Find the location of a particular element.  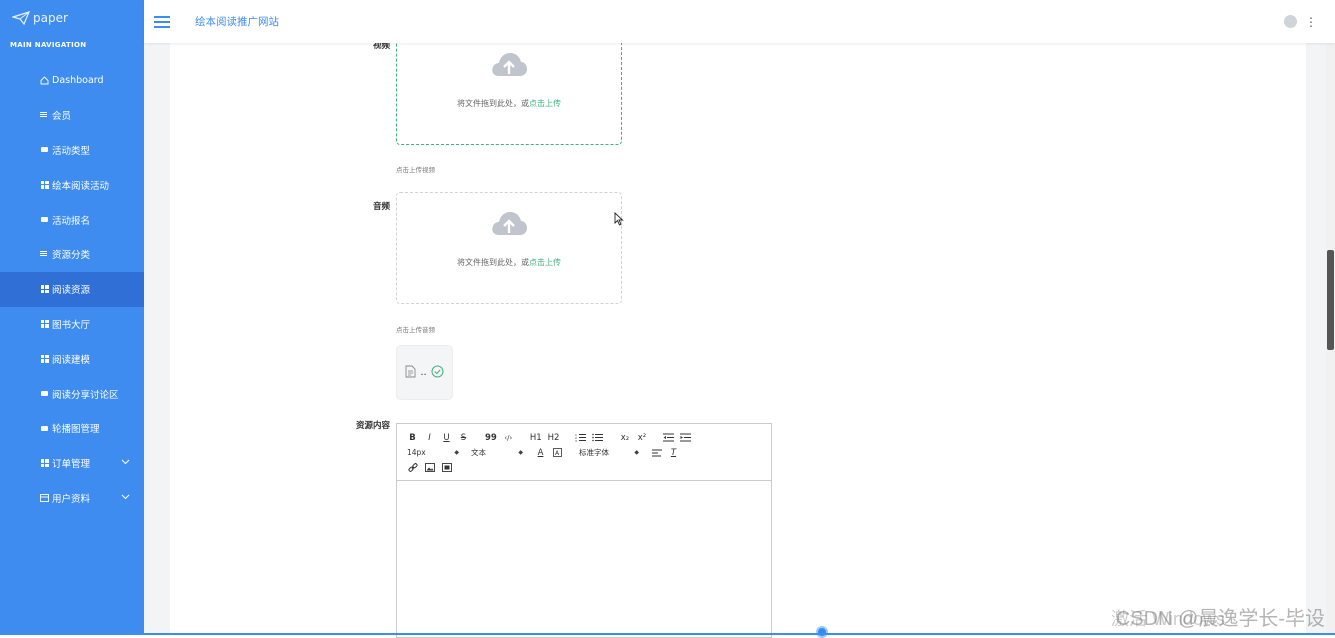

video-upload-dropzone: 将文件拖到此处，或点击上传 is located at coordinates (509, 89).